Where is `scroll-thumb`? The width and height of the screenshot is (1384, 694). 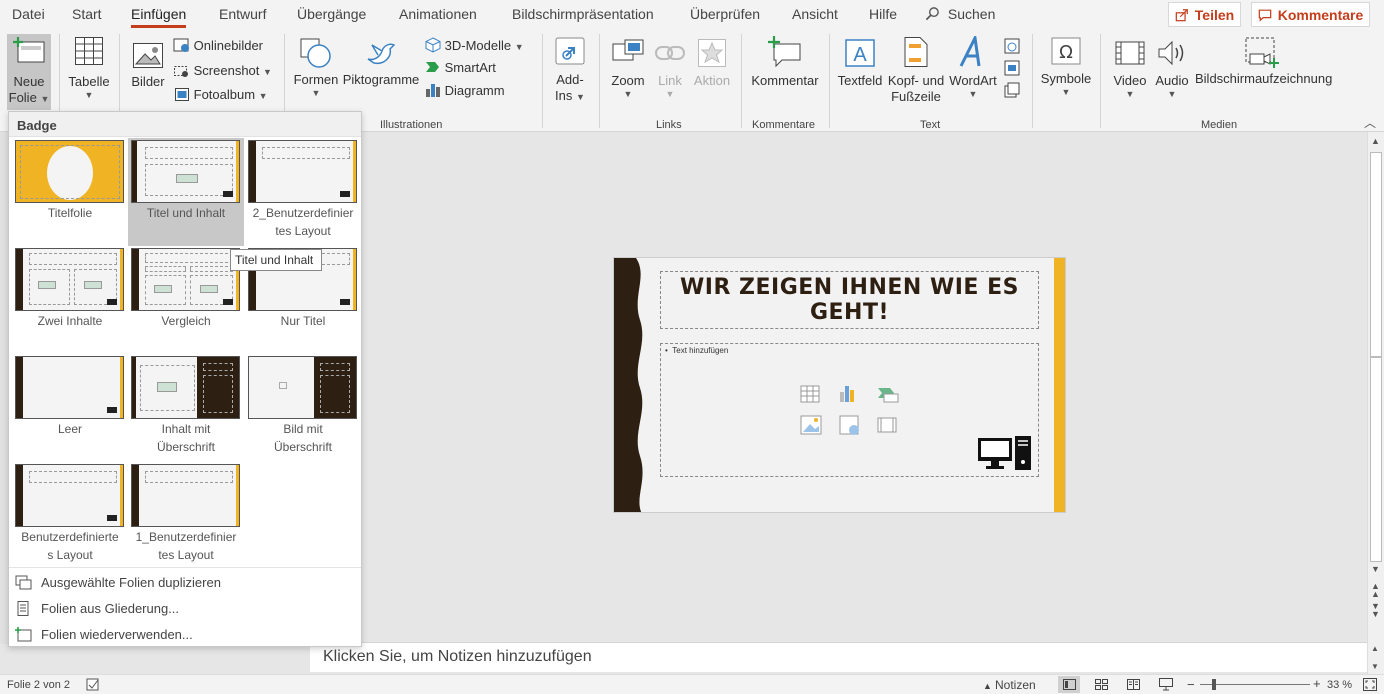
scroll-thumb is located at coordinates (1376, 254).